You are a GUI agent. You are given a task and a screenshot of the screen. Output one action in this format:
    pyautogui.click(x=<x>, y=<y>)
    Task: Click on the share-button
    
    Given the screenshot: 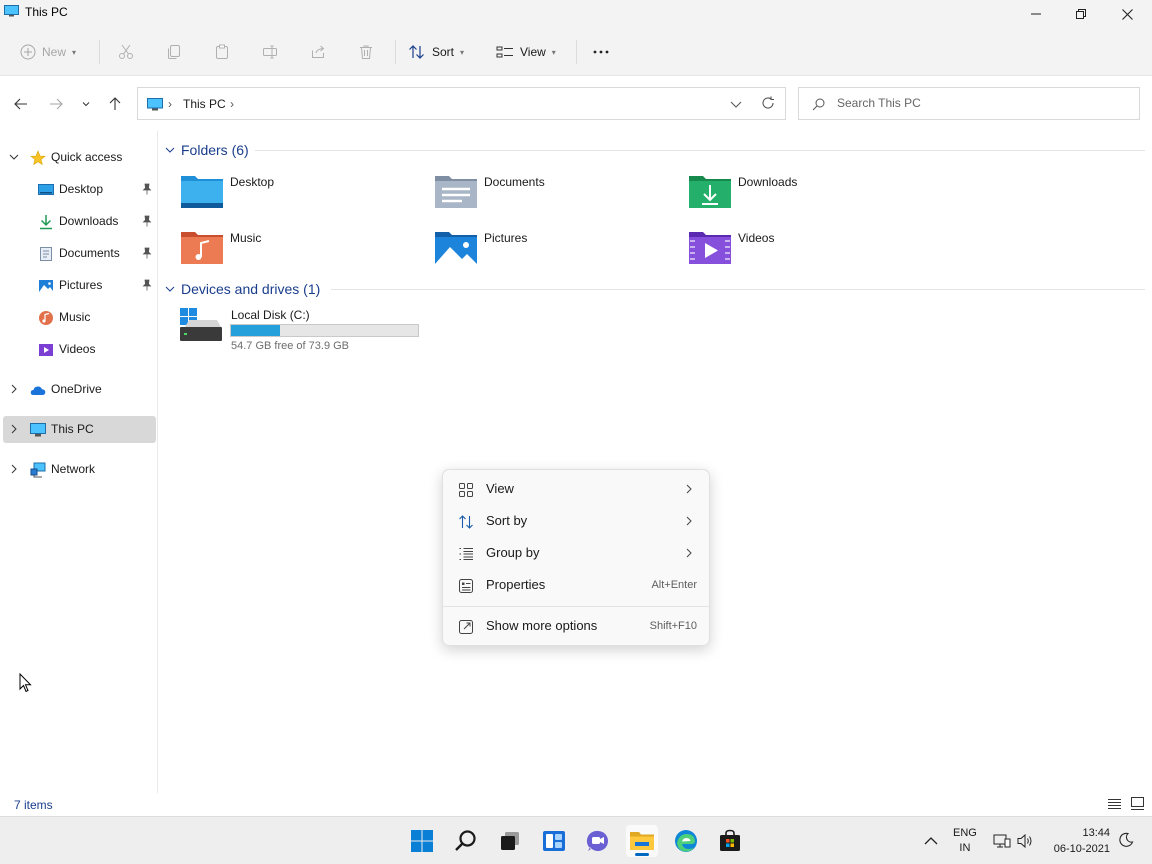 What is the action you would take?
    pyautogui.click(x=318, y=52)
    